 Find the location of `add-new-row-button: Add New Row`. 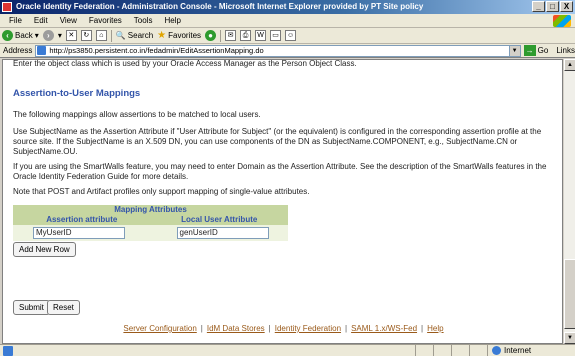

add-new-row-button: Add New Row is located at coordinates (44, 249).